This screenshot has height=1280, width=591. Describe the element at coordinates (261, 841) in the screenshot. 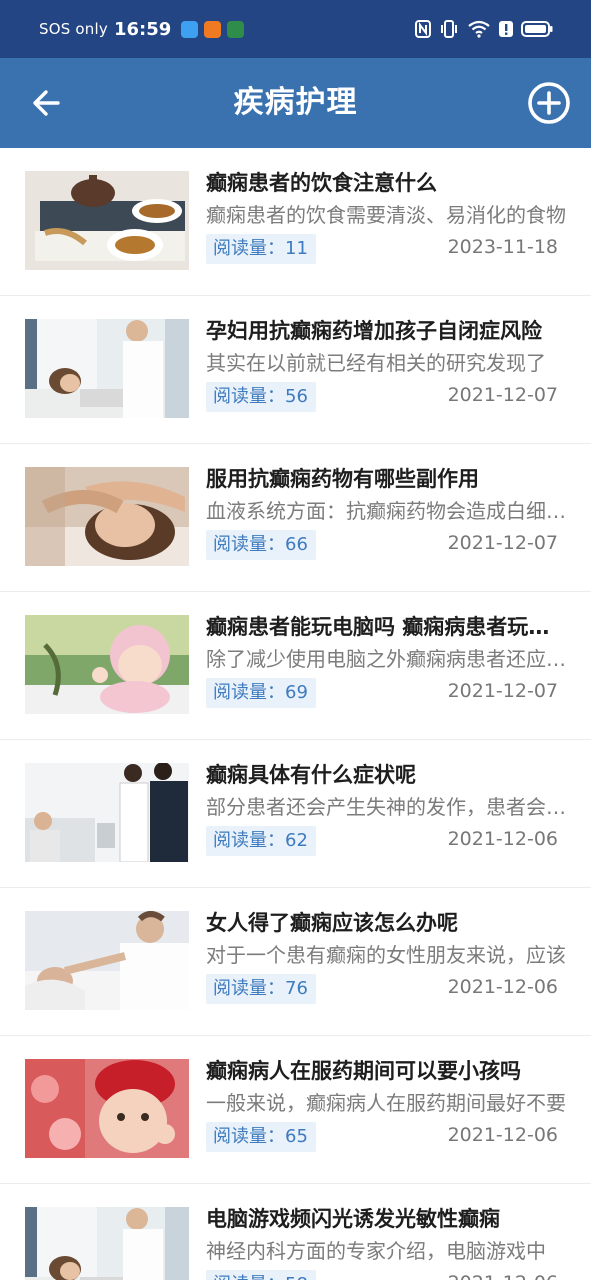

I see `read-count-badge: 阅读量：62` at that location.